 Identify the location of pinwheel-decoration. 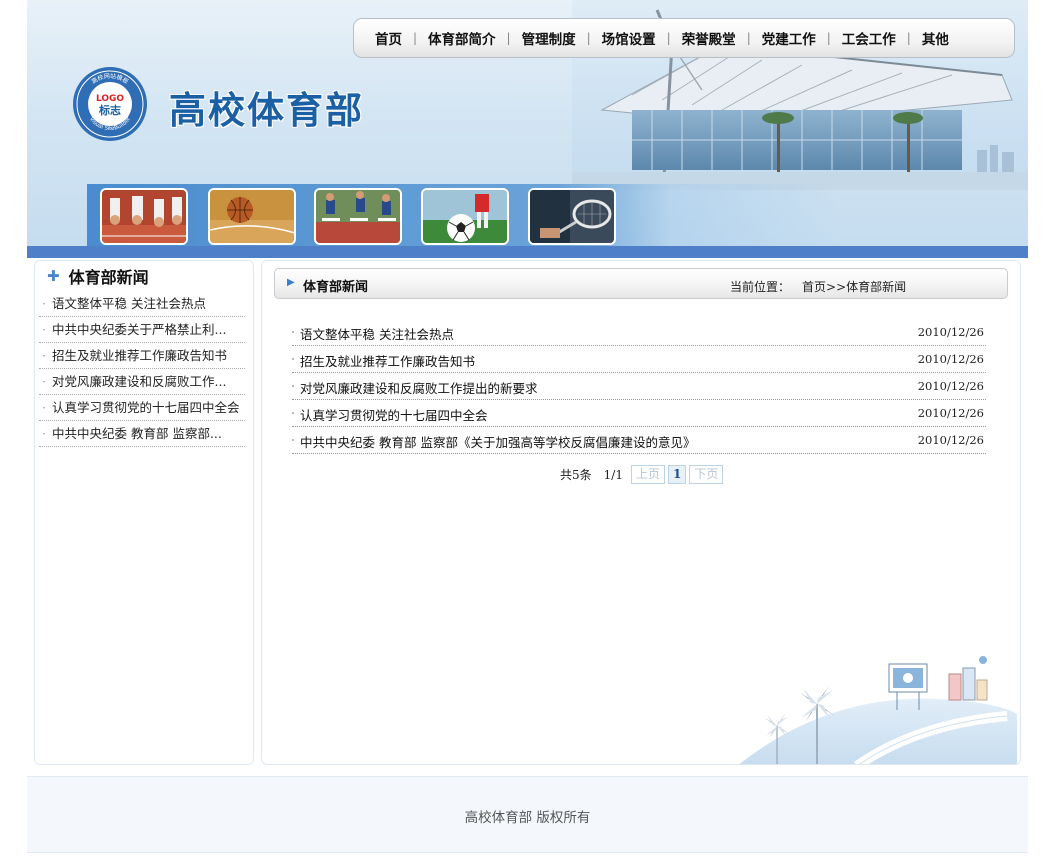
(878, 710).